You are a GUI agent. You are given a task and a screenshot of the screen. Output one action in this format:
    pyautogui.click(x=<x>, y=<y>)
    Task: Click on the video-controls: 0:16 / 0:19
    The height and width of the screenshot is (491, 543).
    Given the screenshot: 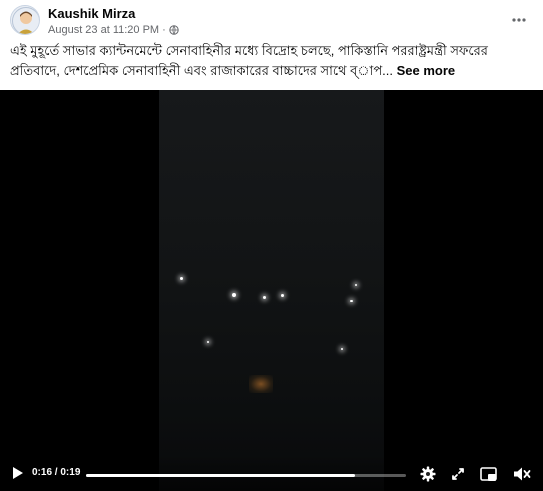 What is the action you would take?
    pyautogui.click(x=271, y=473)
    